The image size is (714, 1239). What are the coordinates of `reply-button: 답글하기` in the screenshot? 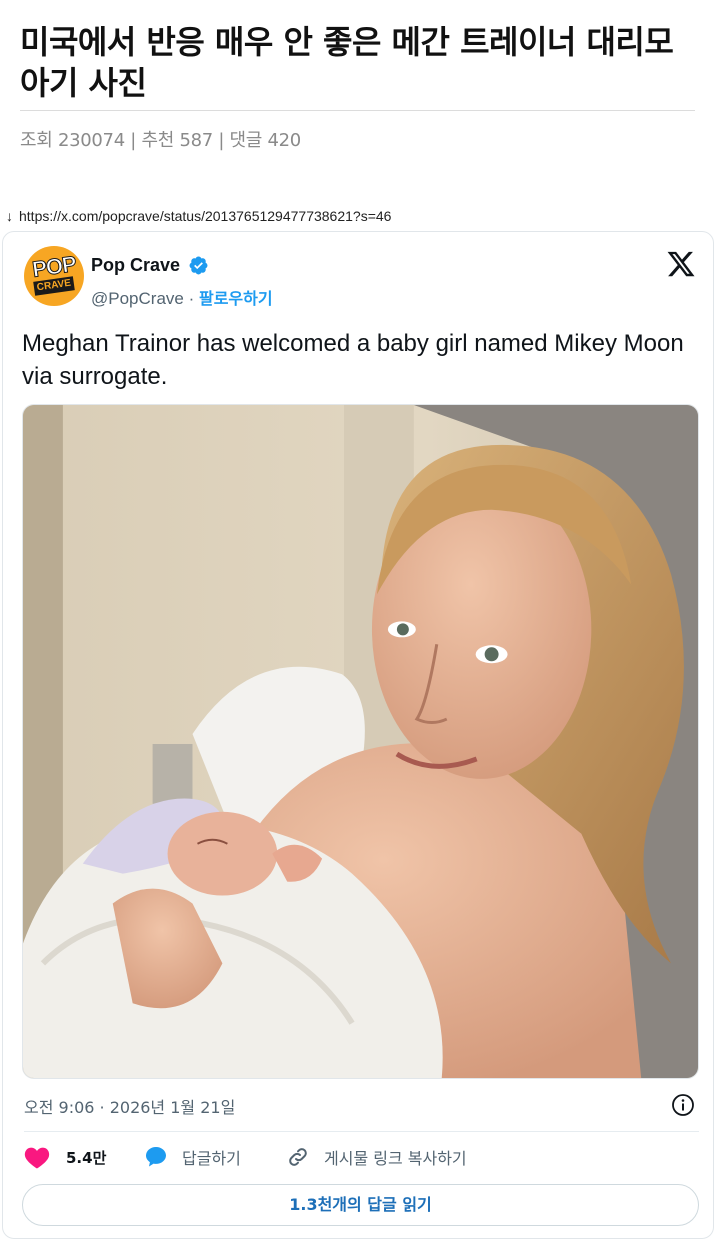 It's located at (192, 1157).